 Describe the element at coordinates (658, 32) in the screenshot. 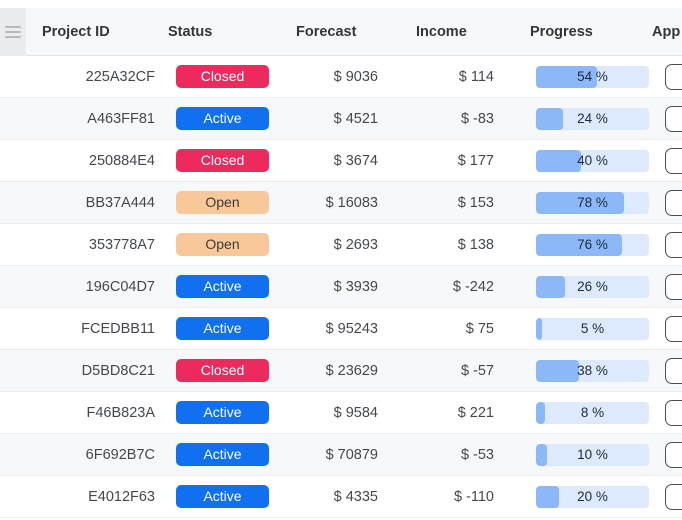

I see `column-header-approve: App` at that location.